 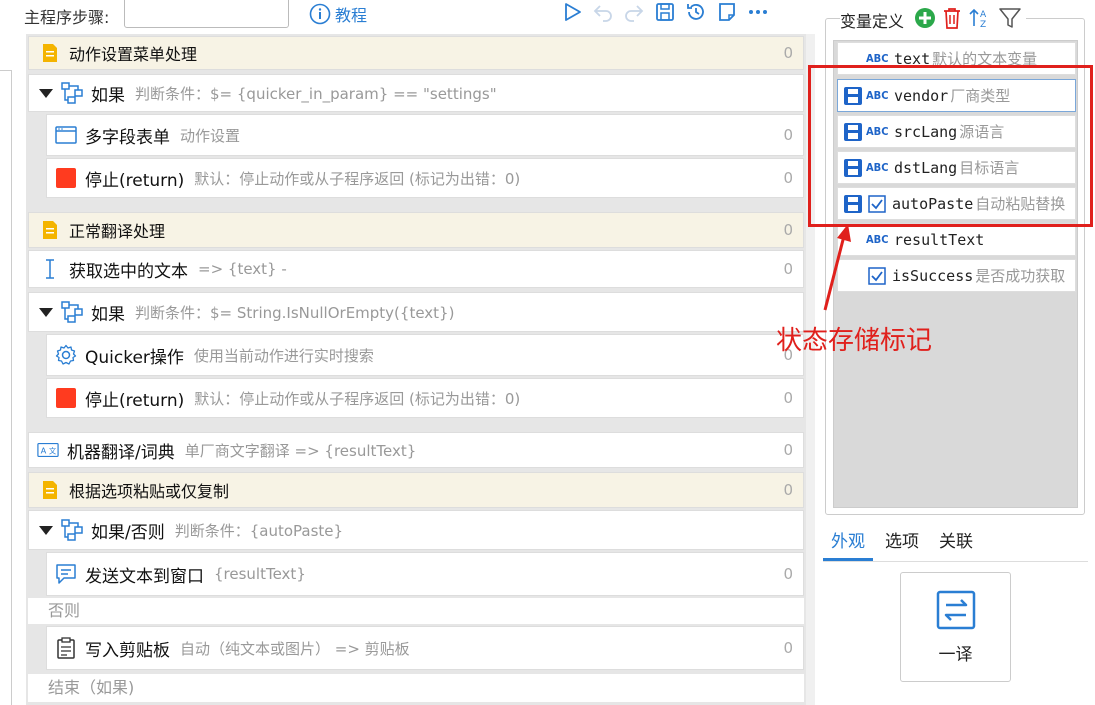 What do you see at coordinates (1010, 20) in the screenshot?
I see `filter-icon` at bounding box center [1010, 20].